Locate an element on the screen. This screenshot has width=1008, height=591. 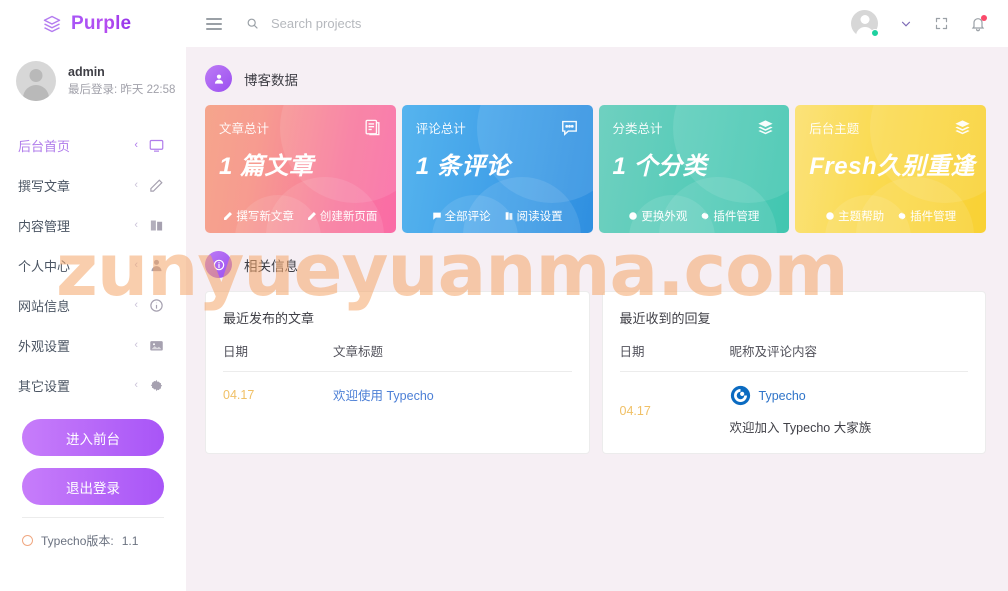
table-header-row: 日期 昵称及评论内容 is located at coordinates (793, 356).